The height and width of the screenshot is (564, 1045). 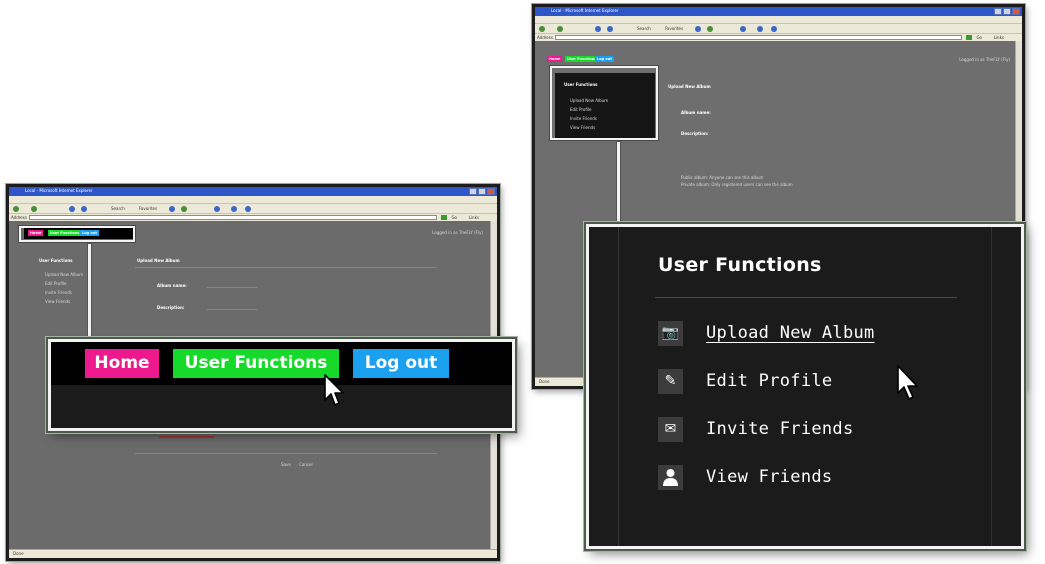 I want to click on divider, so click(x=286, y=267).